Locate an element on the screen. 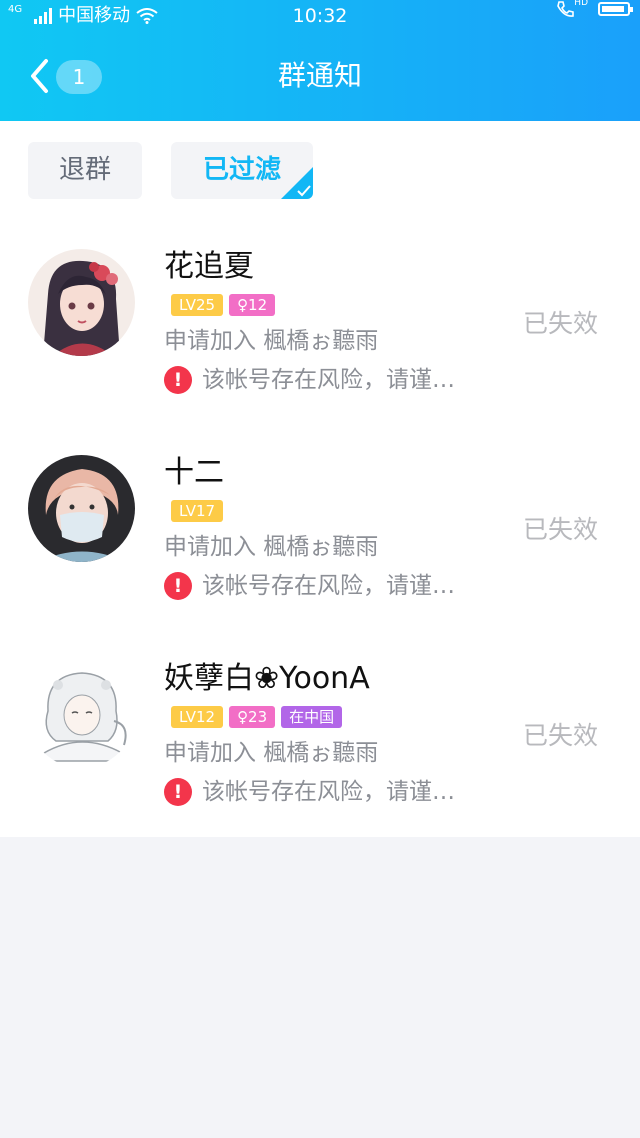  gender-age-tag: ♀12 is located at coordinates (252, 305).